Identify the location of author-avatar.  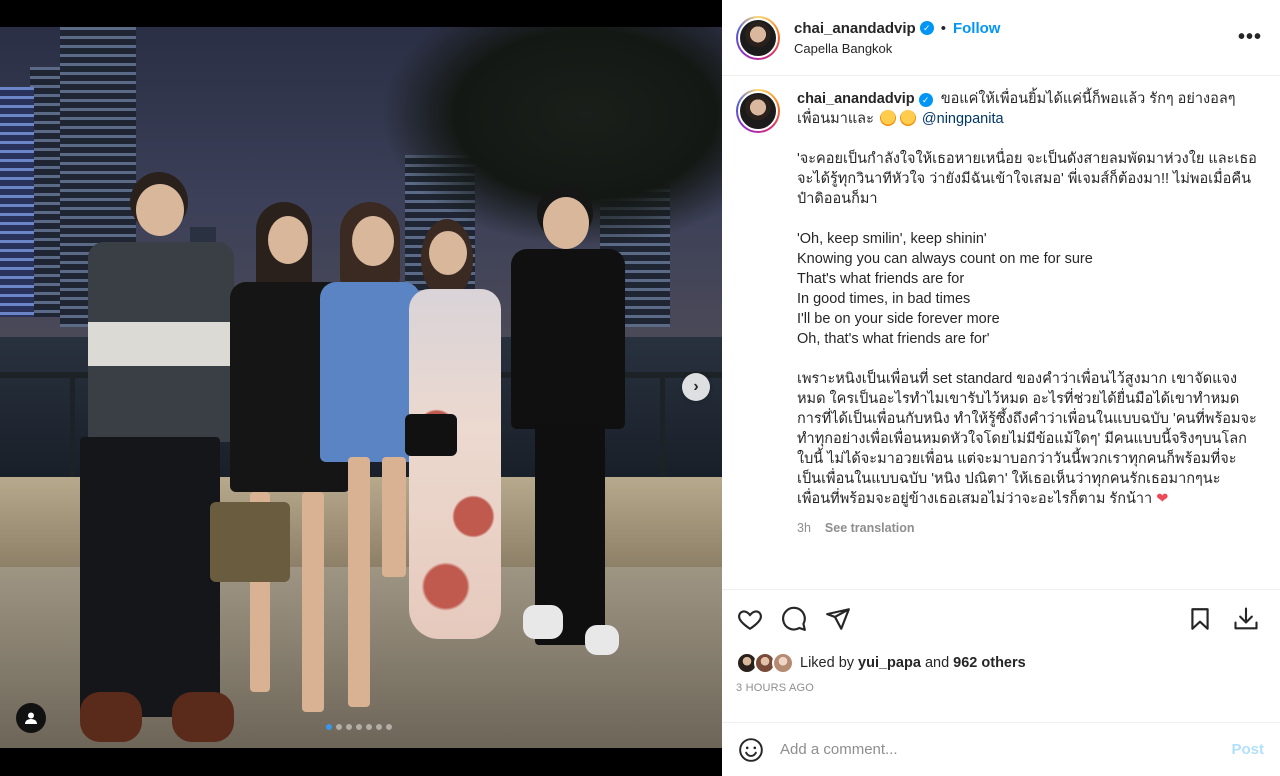
(758, 37).